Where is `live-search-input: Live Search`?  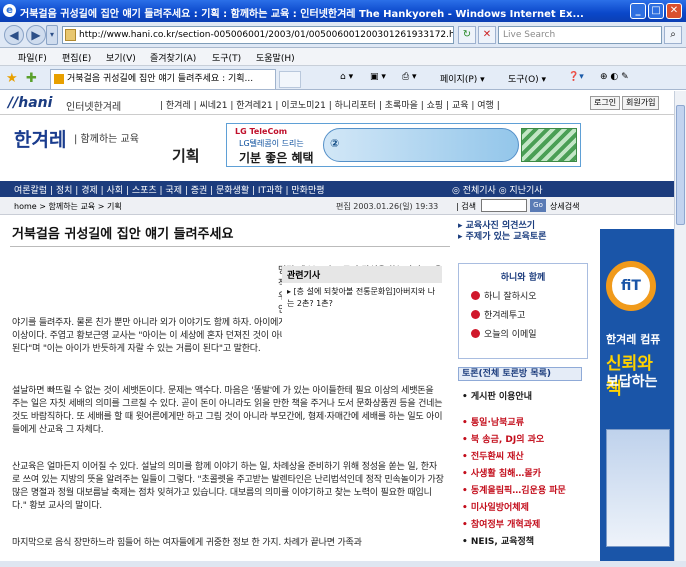
live-search-input: Live Search is located at coordinates (580, 35).